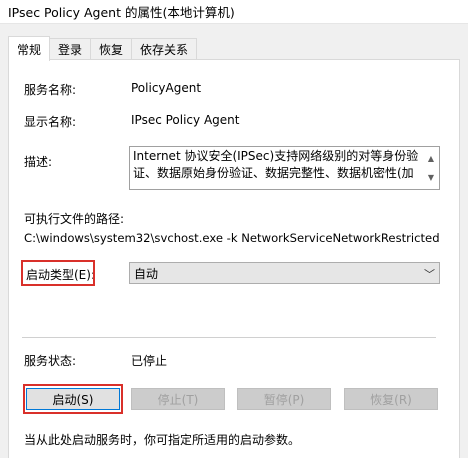  I want to click on tab-recovery: 恢复, so click(111, 49).